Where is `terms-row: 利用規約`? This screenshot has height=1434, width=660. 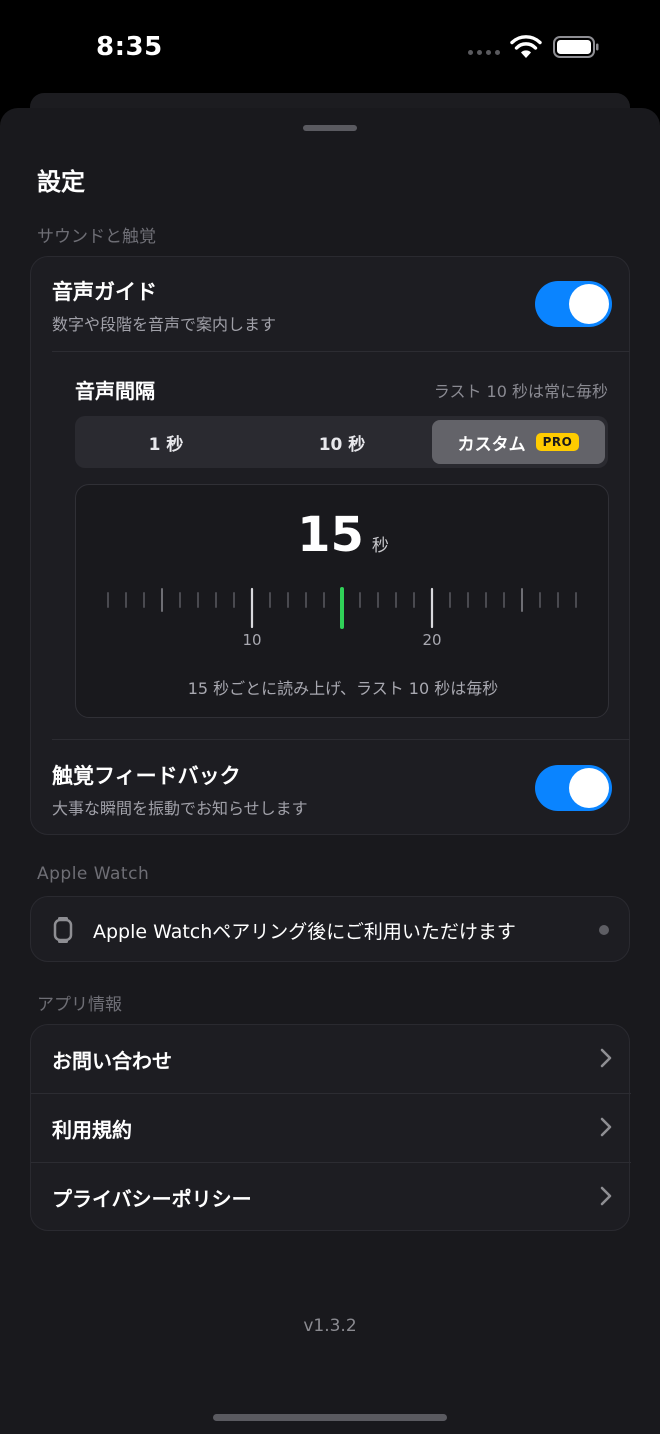
terms-row: 利用規約 is located at coordinates (331, 1128).